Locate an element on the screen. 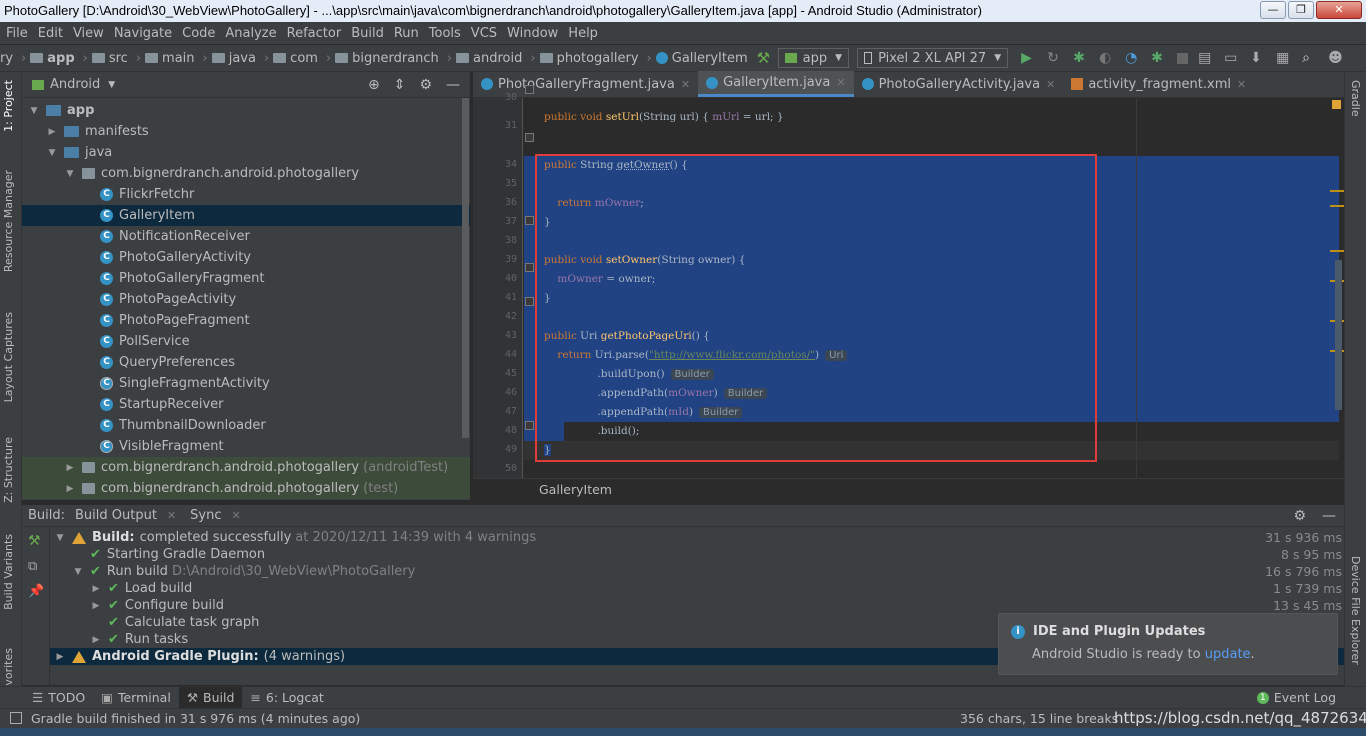 The width and height of the screenshot is (1366, 736). project-tree-item: C NotificationReceiver is located at coordinates (246, 236).